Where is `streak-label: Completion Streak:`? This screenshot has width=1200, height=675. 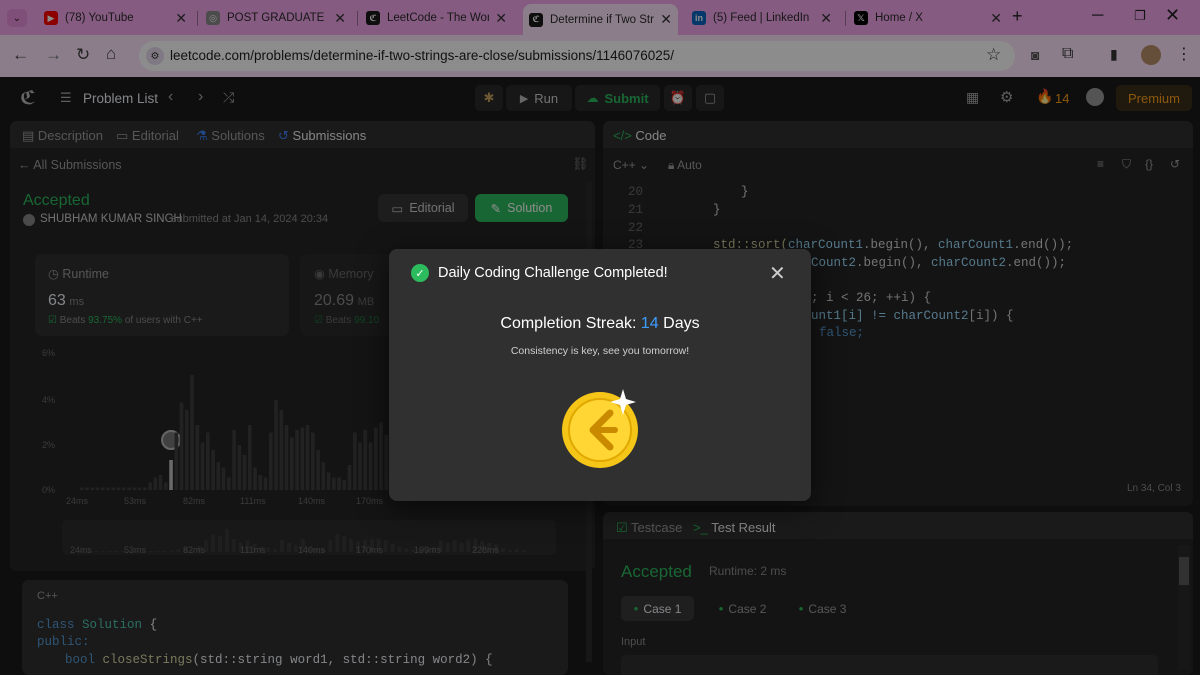 streak-label: Completion Streak: is located at coordinates (568, 323).